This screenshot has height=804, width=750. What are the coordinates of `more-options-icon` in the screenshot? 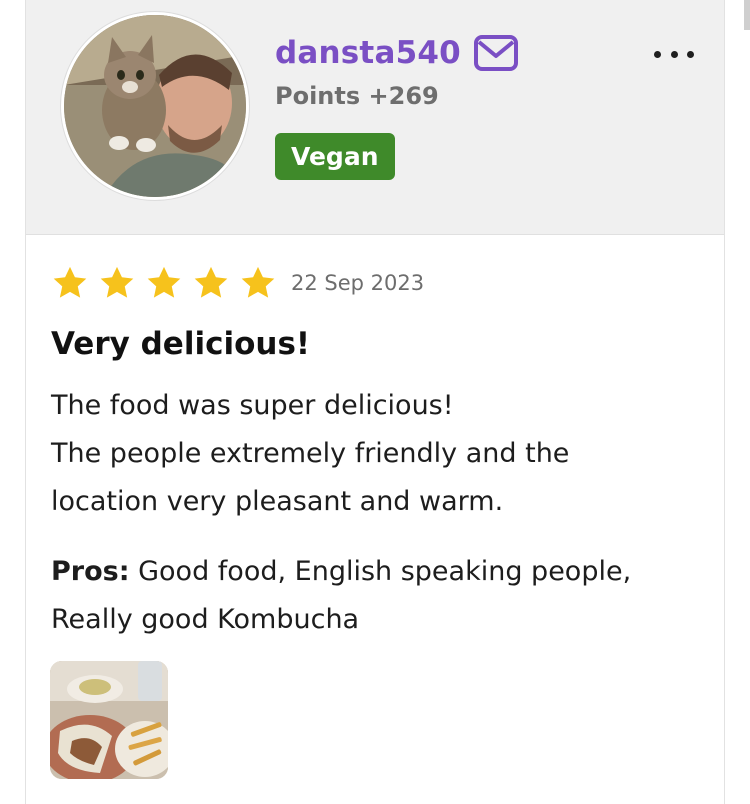 It's located at (674, 54).